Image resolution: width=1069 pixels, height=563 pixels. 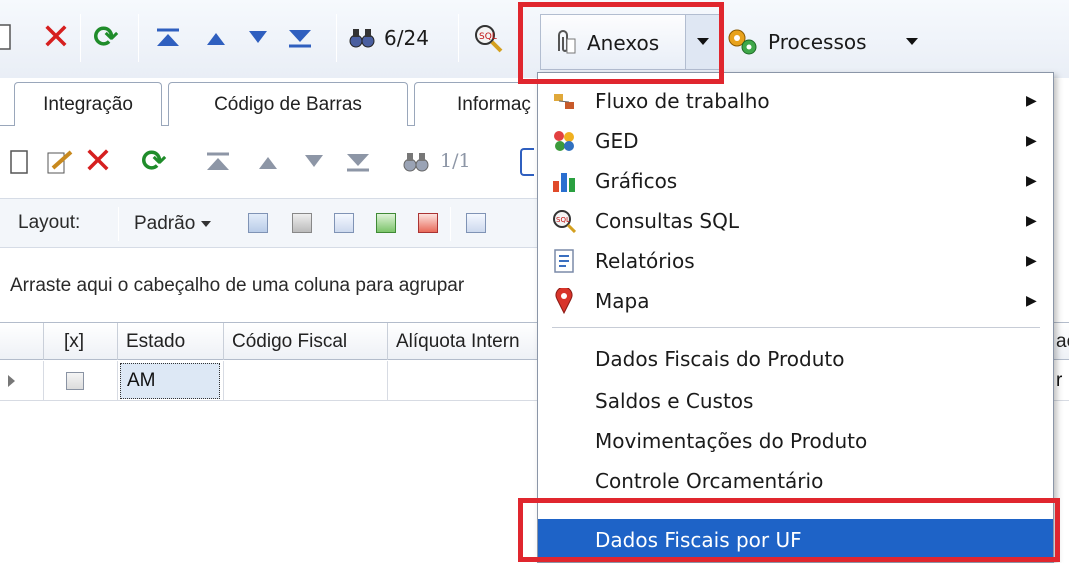 I want to click on detail-toolbar: ✕ ⟳ 1/1, so click(x=280, y=162).